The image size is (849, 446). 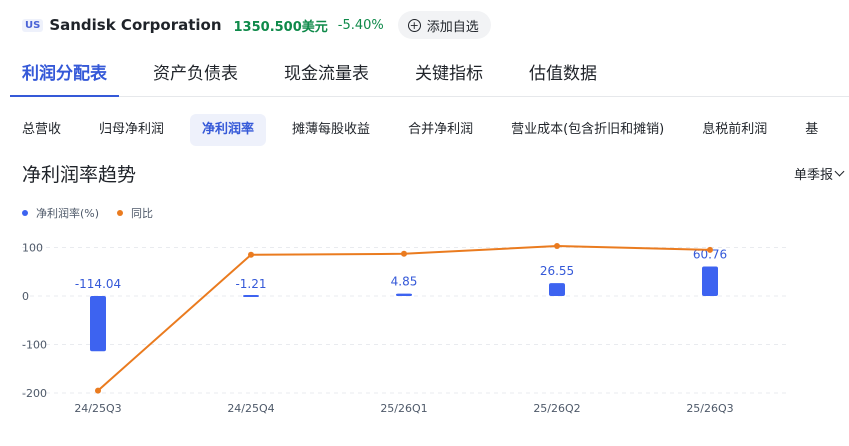 I want to click on y-tick-label: 100, so click(x=32, y=248).